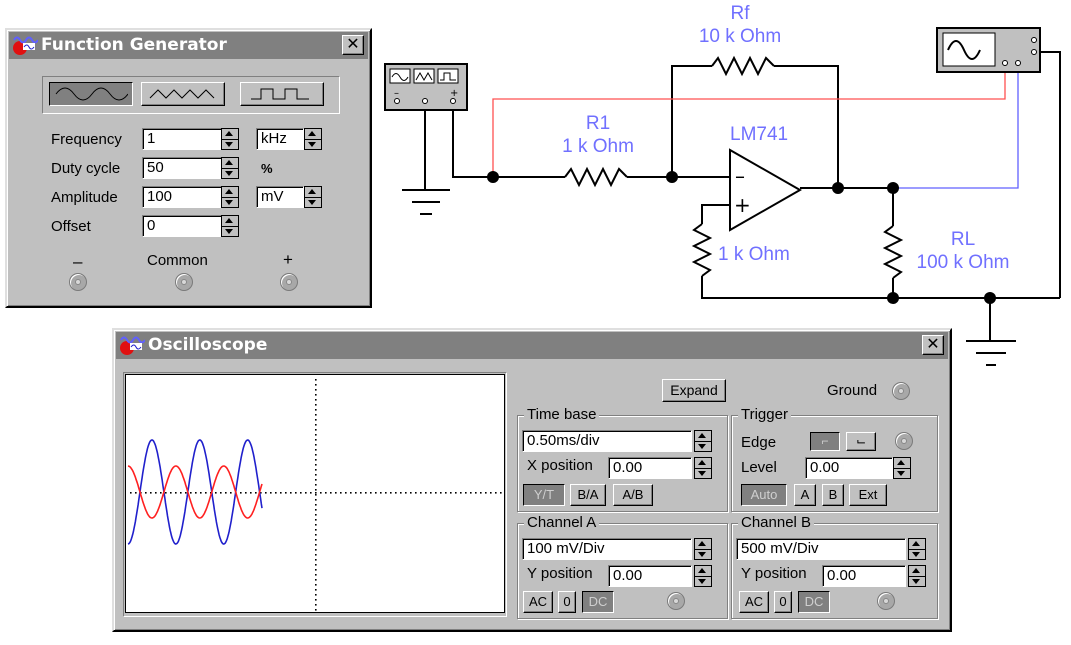  What do you see at coordinates (280, 139) in the screenshot?
I see `frequency-unit-field: kHz` at bounding box center [280, 139].